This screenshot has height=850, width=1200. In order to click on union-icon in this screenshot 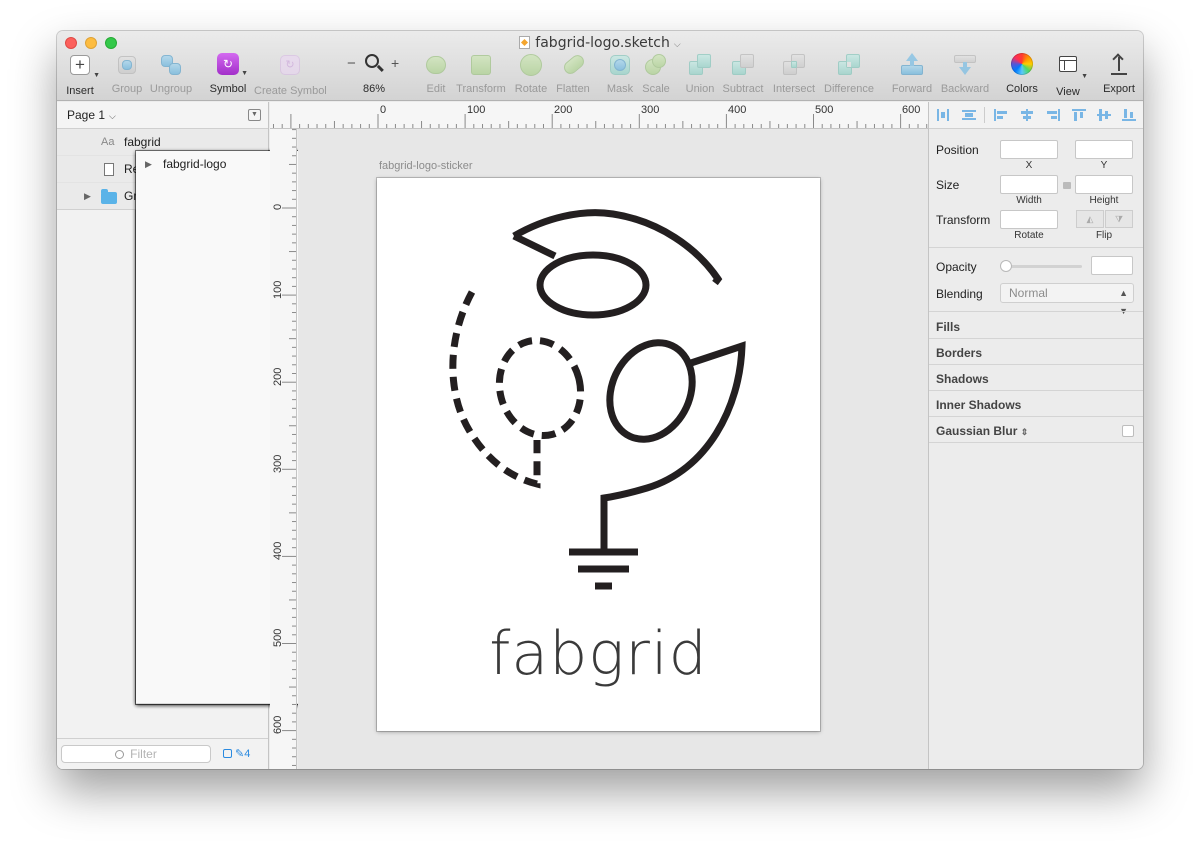, I will do `click(700, 65)`.